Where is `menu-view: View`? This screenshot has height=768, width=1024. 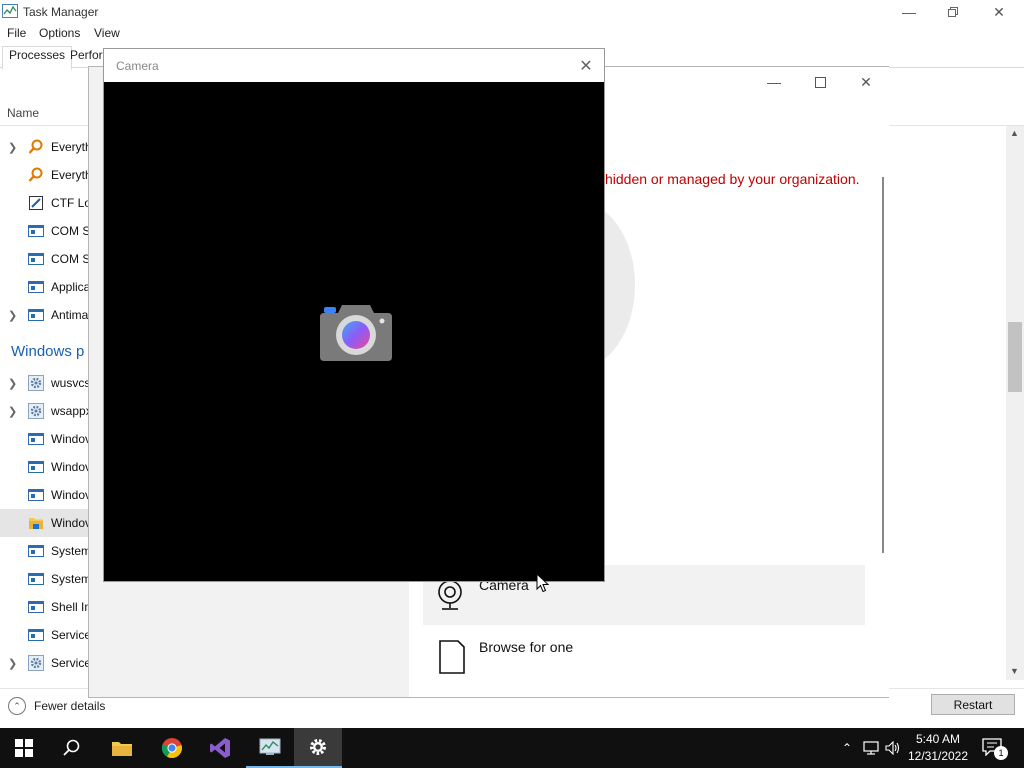
menu-view: View is located at coordinates (107, 33).